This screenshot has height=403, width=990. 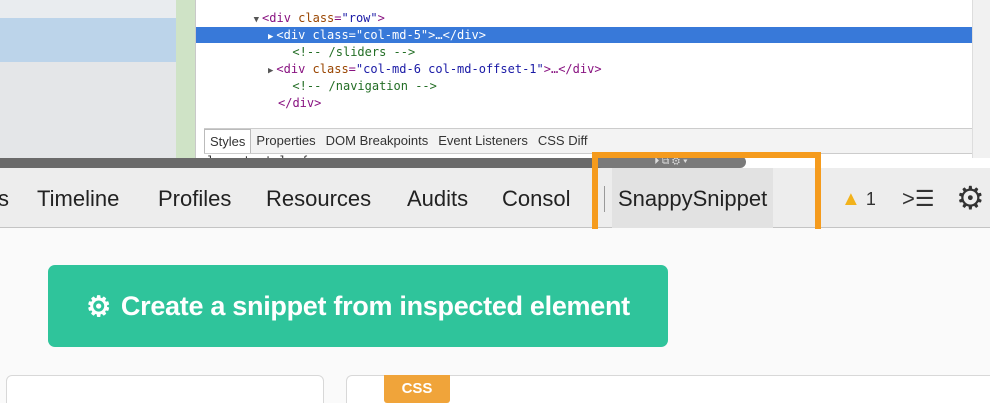 What do you see at coordinates (165, 389) in the screenshot?
I see `html-output-panel` at bounding box center [165, 389].